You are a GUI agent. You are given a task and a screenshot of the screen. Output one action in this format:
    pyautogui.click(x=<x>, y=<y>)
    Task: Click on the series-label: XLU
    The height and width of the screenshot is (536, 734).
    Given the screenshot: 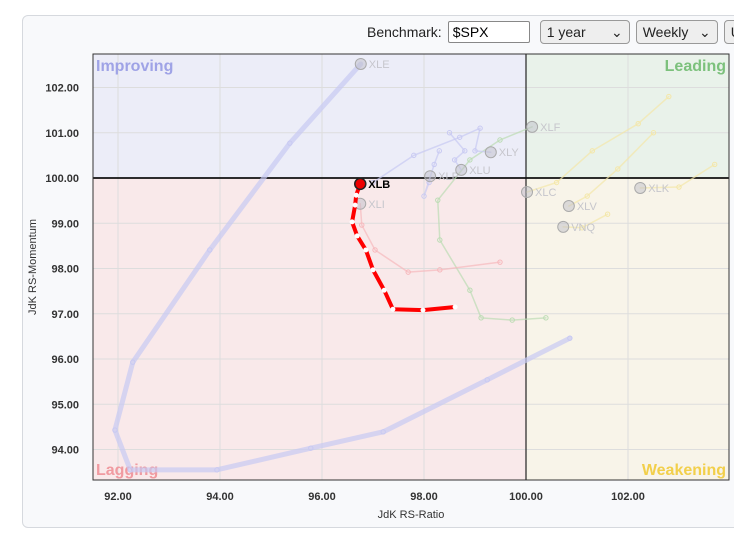 What is the action you would take?
    pyautogui.click(x=479, y=171)
    